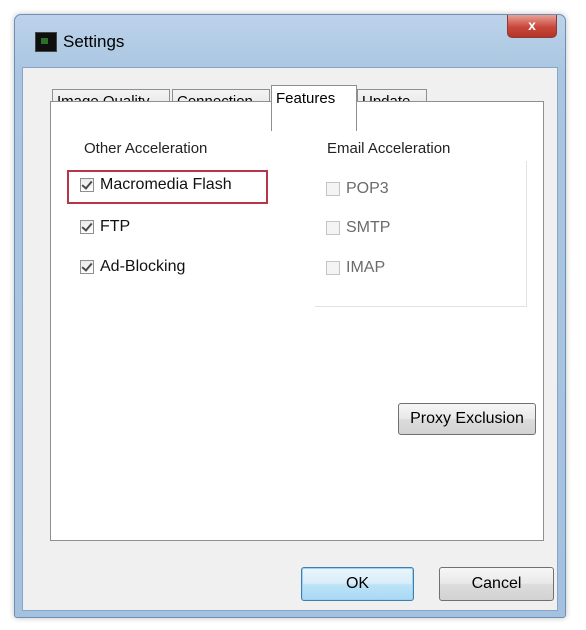  I want to click on tab-features: Features, so click(314, 108).